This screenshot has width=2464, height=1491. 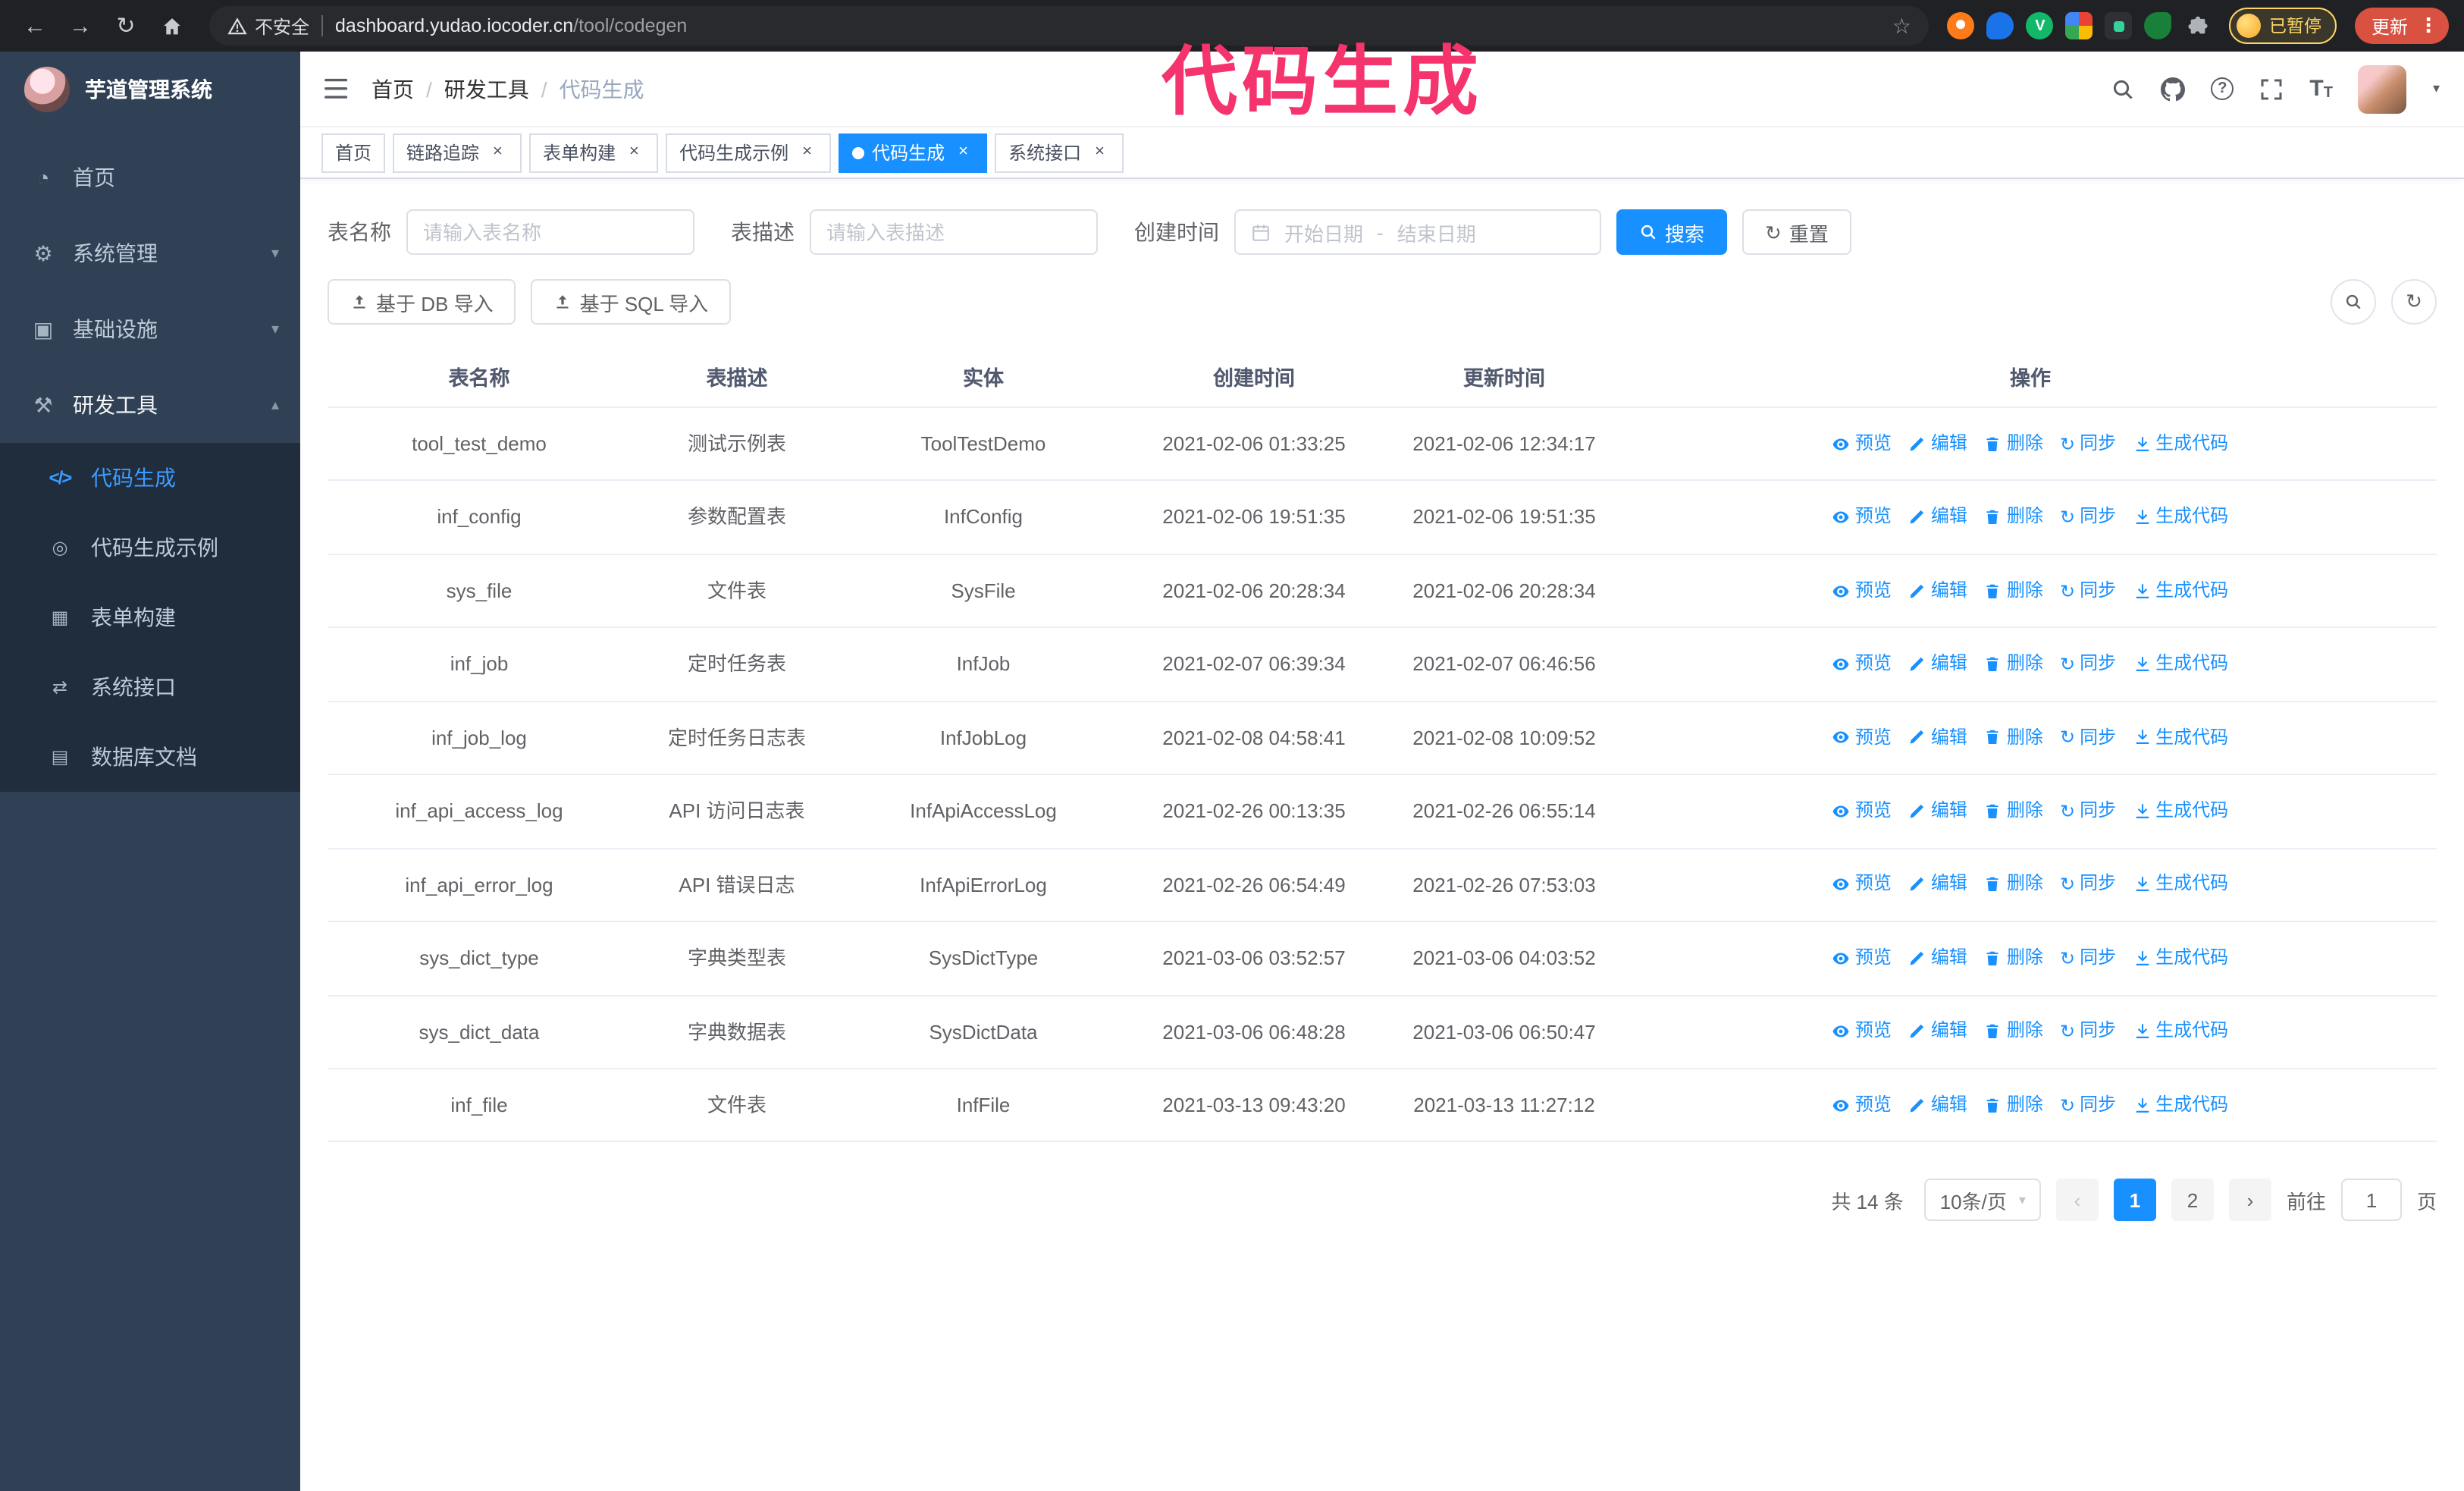 I want to click on table-desc-input, so click(x=954, y=232).